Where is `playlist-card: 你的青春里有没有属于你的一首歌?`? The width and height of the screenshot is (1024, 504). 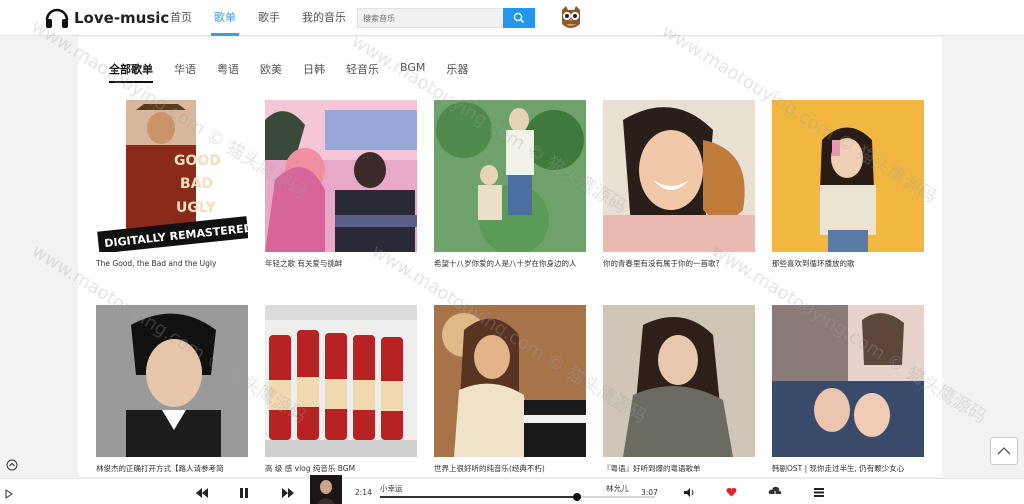 playlist-card: 你的青春里有没有属于你的一首歌? is located at coordinates (679, 190).